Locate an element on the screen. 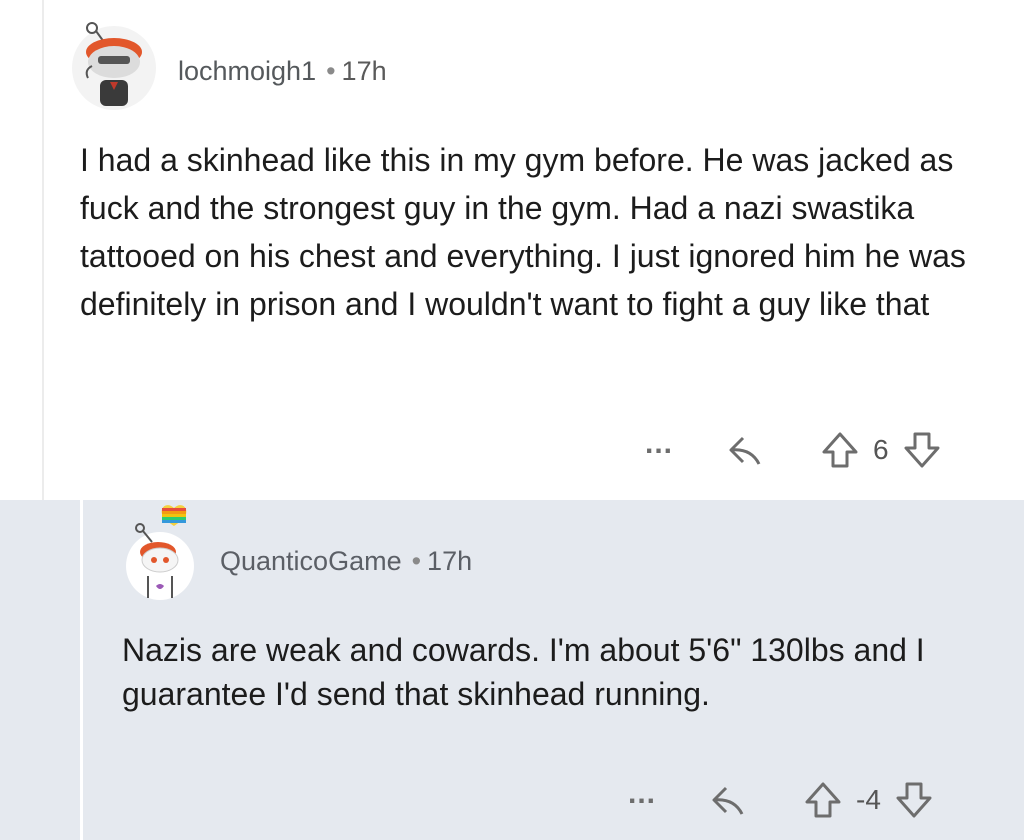 The height and width of the screenshot is (840, 1024). thread-line is located at coordinates (43, 250).